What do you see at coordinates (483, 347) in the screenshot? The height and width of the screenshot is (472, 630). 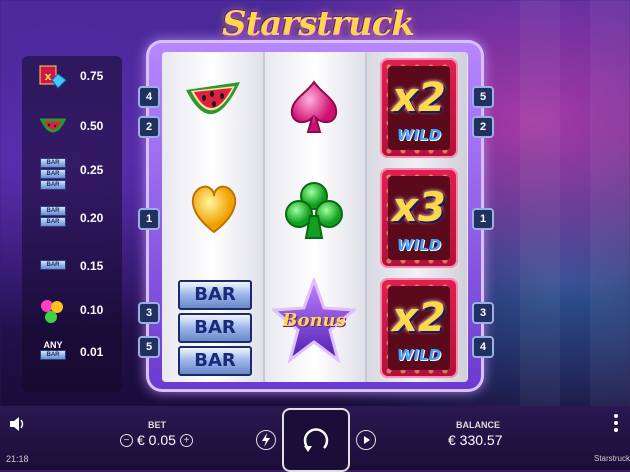 I see `payline-marker-right: 4` at bounding box center [483, 347].